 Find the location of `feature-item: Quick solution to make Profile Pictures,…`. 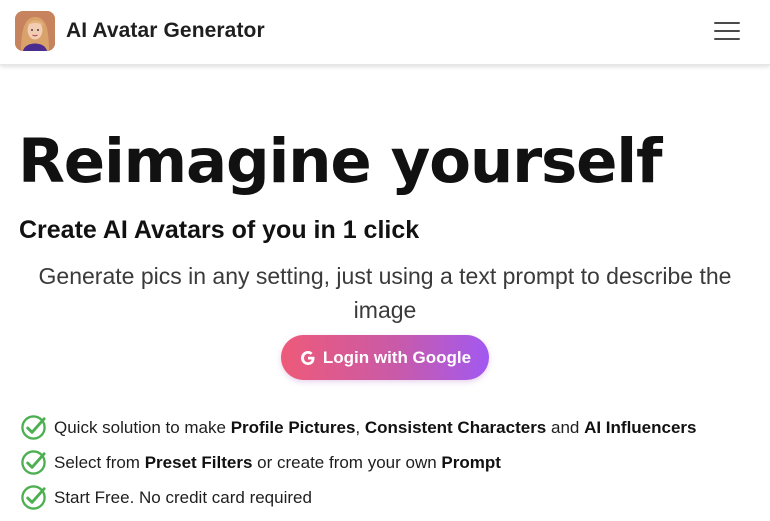

feature-item: Quick solution to make Profile Pictures,… is located at coordinates (390, 427).